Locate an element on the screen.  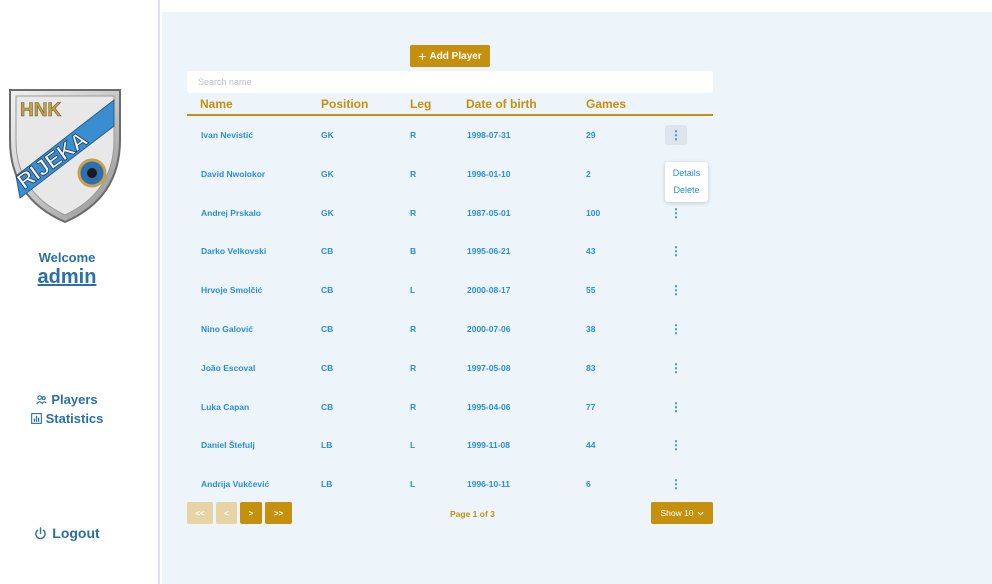
table-row: Luka Capan CB R 1995-04-06 77 ⋮ is located at coordinates (450, 407).